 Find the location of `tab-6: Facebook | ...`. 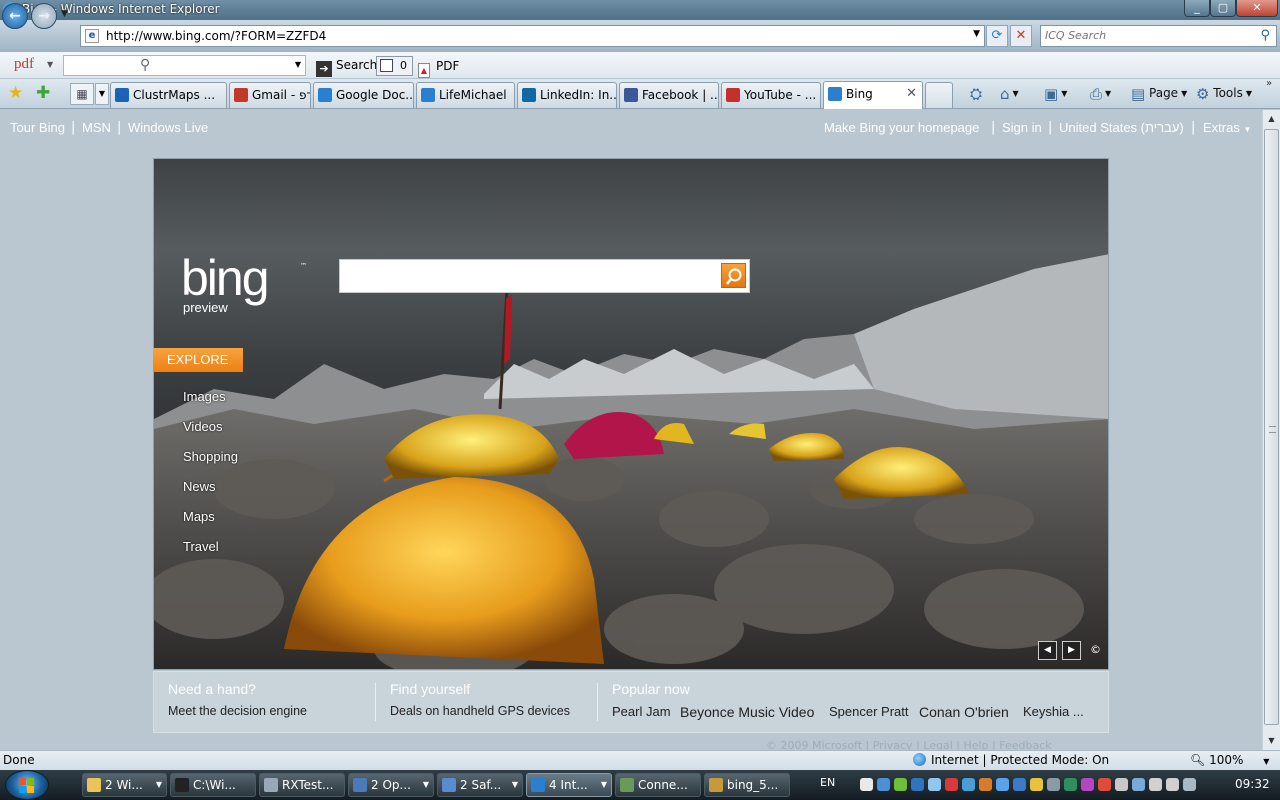

tab-6: Facebook | ... is located at coordinates (669, 95).